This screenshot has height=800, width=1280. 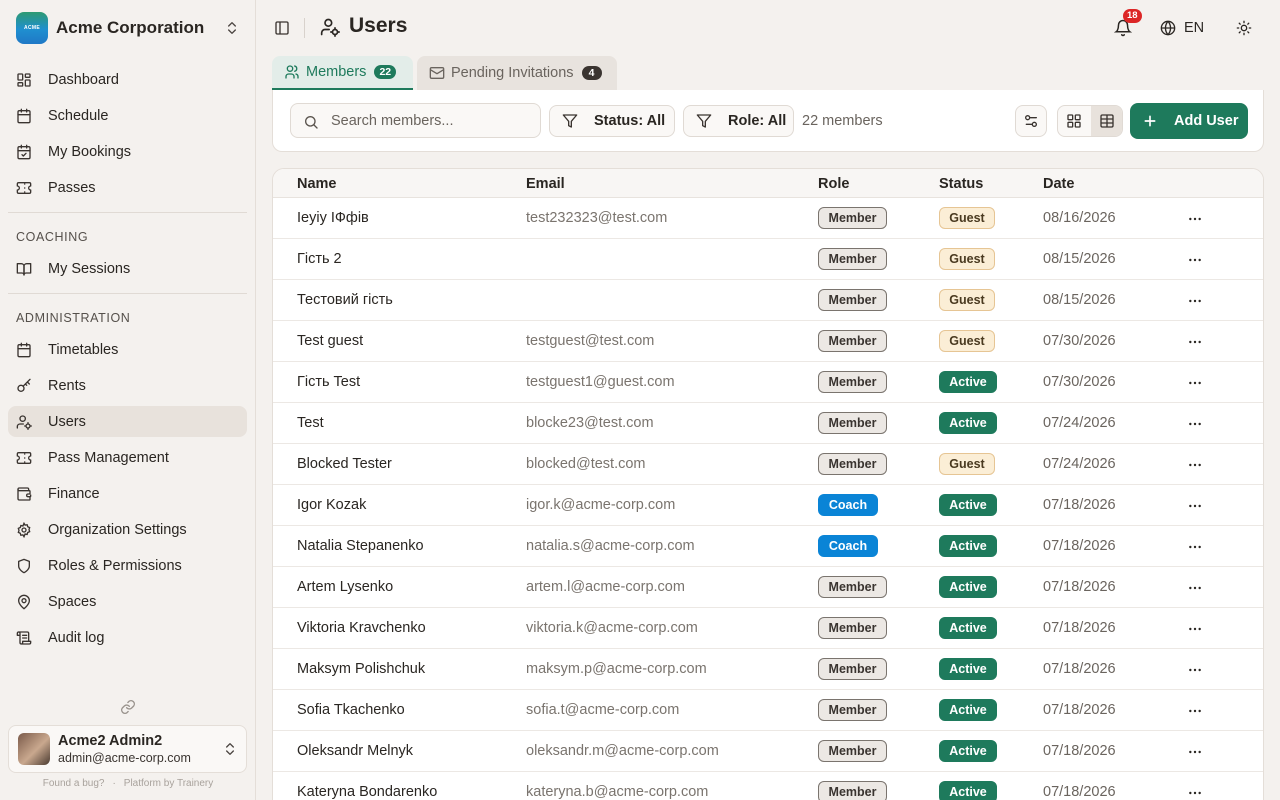 I want to click on sidebar-item-label: Dashboard, so click(x=83, y=79).